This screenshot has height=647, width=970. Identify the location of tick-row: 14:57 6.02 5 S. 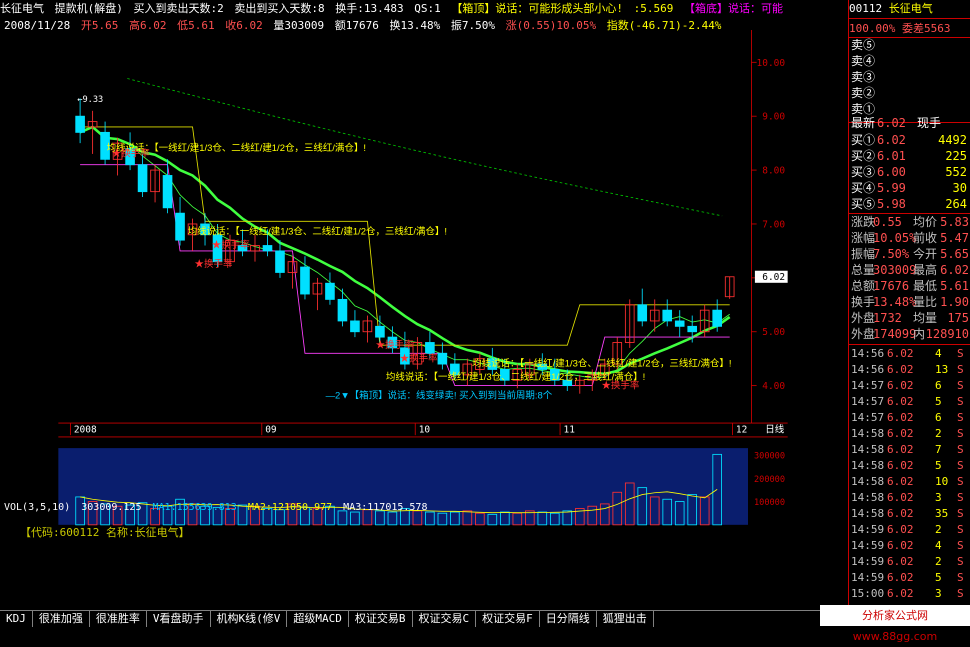
(910, 402).